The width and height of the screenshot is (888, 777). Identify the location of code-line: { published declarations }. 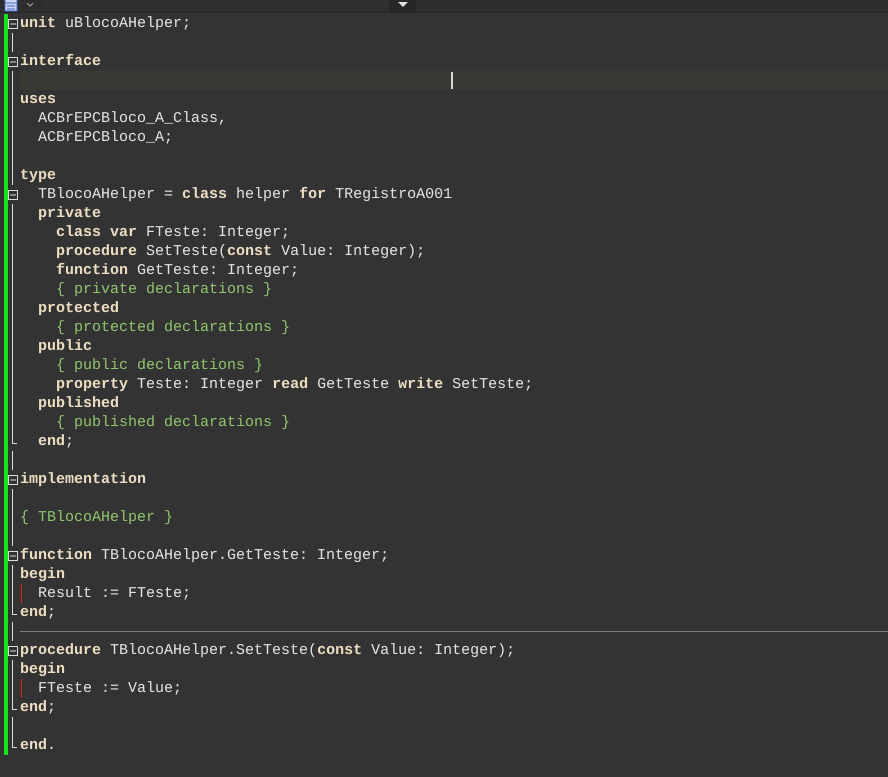
(172, 422).